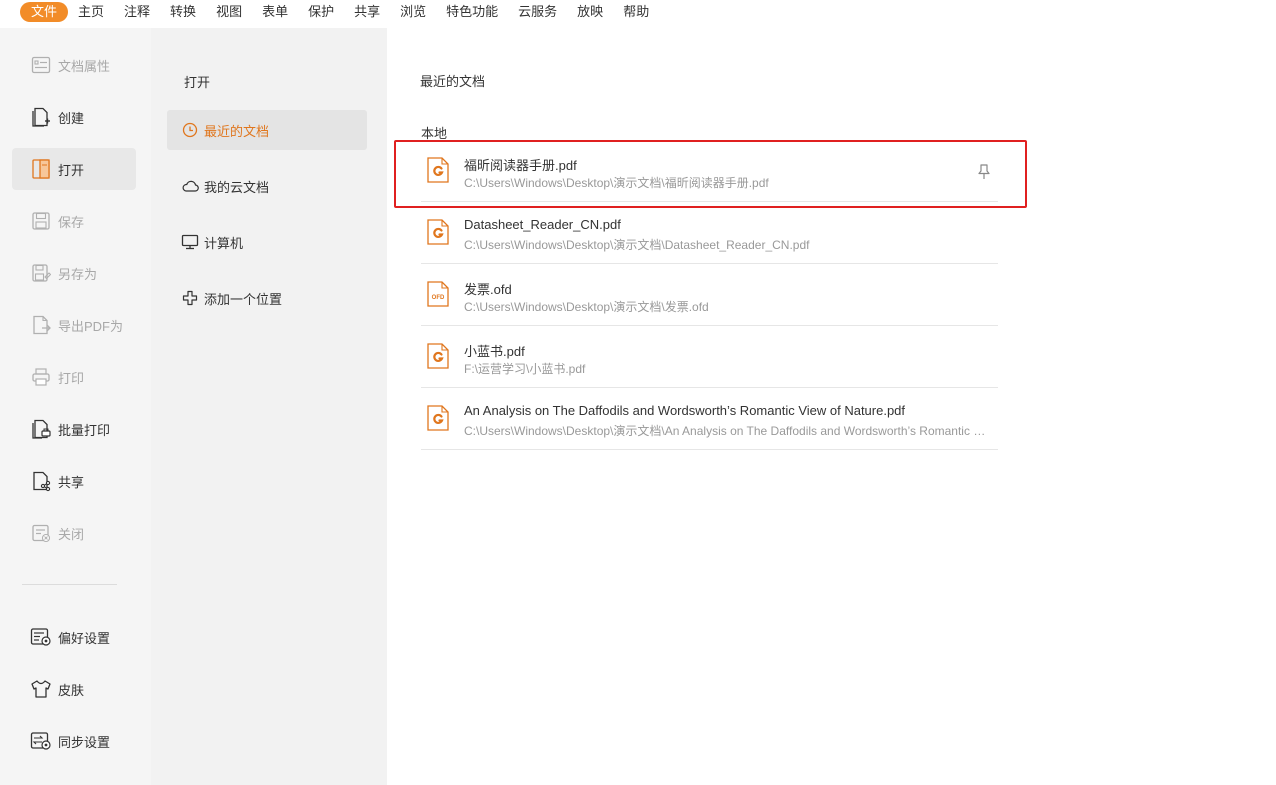 The height and width of the screenshot is (785, 1276). I want to click on open-location-label: 计算机, so click(224, 243).